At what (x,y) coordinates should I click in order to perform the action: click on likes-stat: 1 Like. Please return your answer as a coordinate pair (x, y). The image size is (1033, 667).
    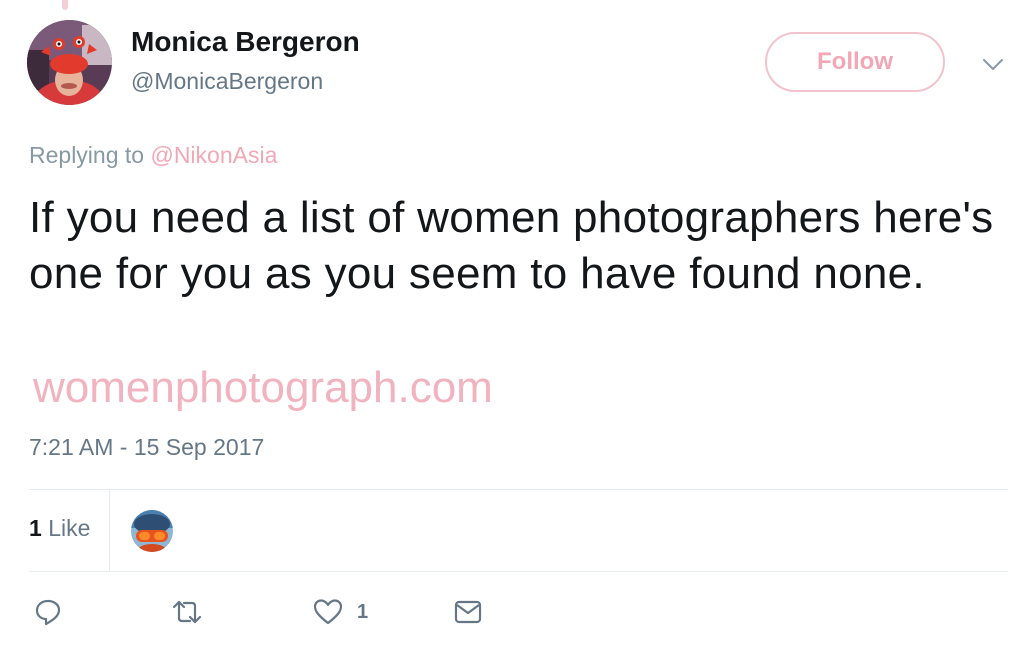
    Looking at the image, I should click on (59, 528).